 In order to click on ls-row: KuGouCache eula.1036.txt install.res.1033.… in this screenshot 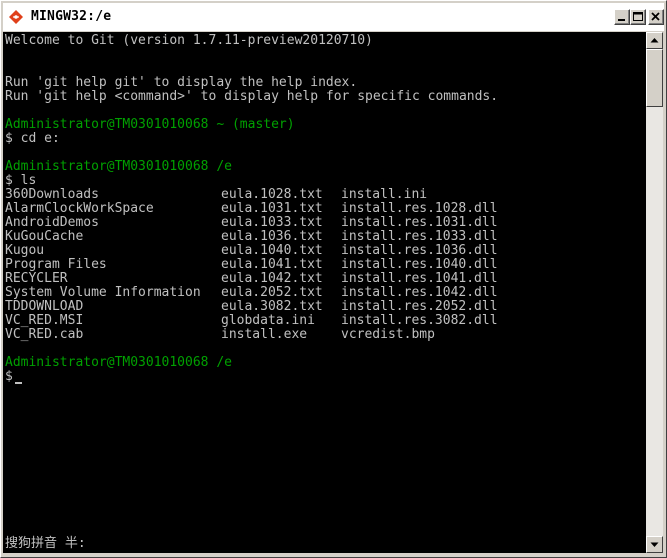, I will do `click(251, 236)`.